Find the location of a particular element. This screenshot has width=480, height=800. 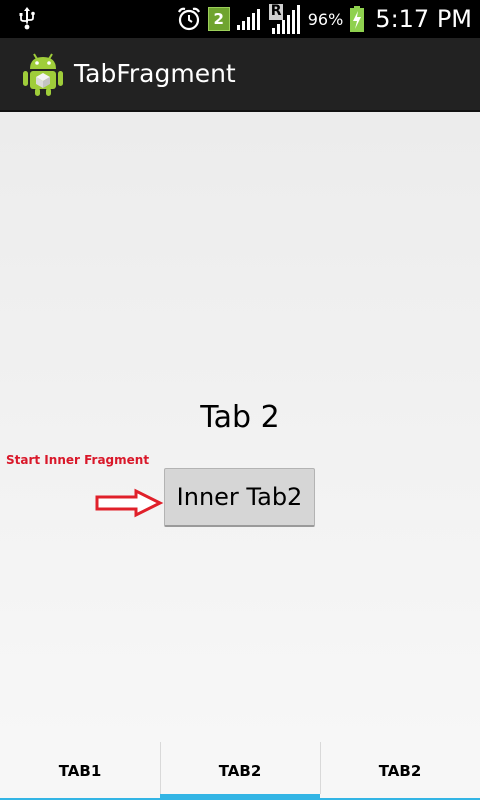

roaming-signal-icon: R is located at coordinates (285, 19).